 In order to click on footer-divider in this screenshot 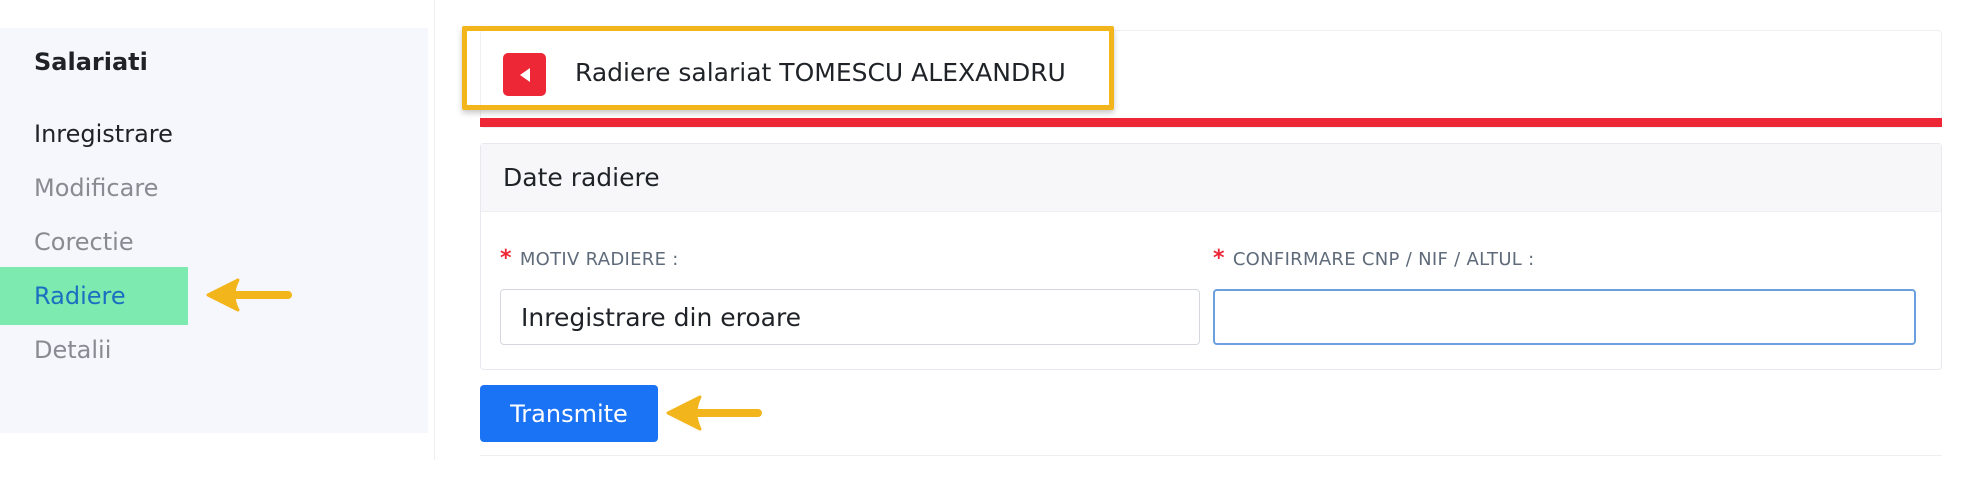, I will do `click(1211, 455)`.